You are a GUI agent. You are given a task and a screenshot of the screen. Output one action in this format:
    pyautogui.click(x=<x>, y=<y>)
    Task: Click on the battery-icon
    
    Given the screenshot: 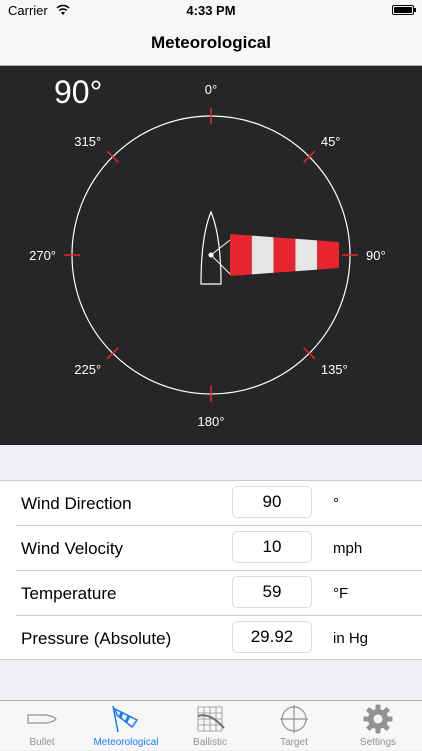 What is the action you would take?
    pyautogui.click(x=404, y=10)
    